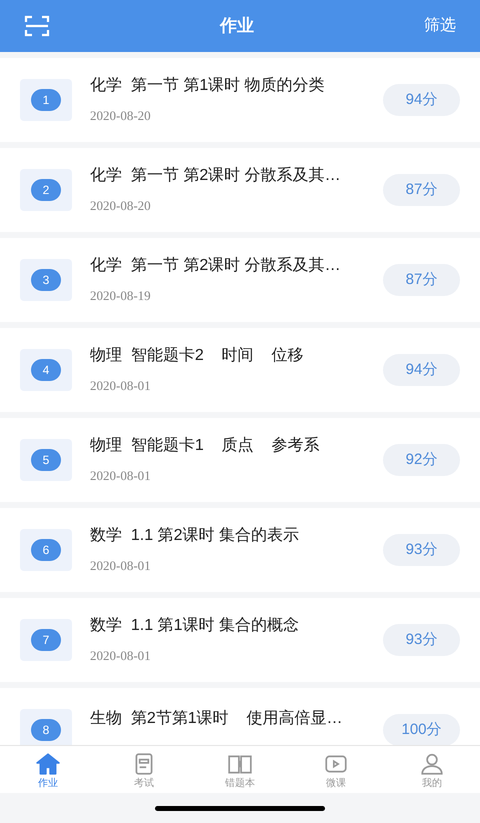 The image size is (480, 823). I want to click on number-badge: 1, so click(46, 100).